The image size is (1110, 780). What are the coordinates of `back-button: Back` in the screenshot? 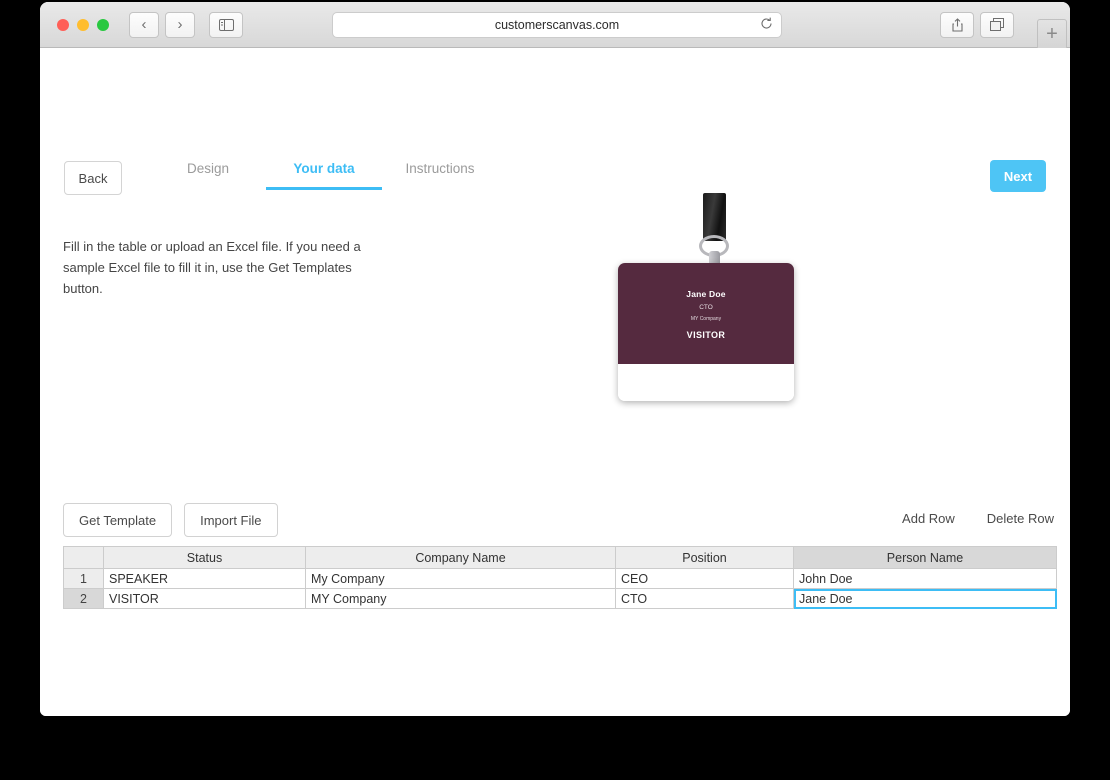 It's located at (93, 178).